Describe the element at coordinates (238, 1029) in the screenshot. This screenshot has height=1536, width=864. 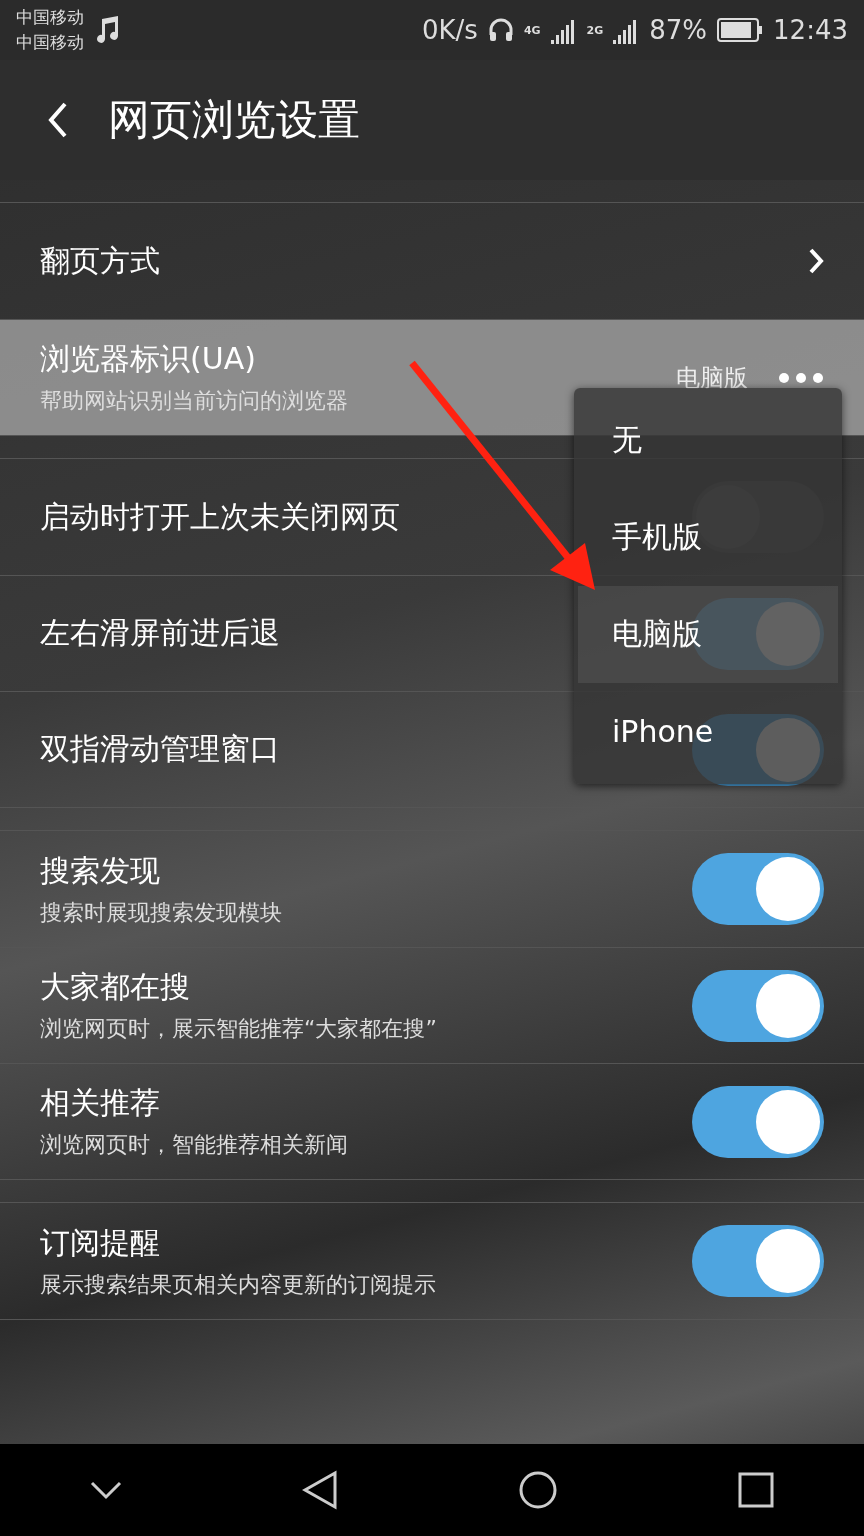
I see `setting-description: 浏览网页时，展示智能推荐“大家都在搜”` at that location.